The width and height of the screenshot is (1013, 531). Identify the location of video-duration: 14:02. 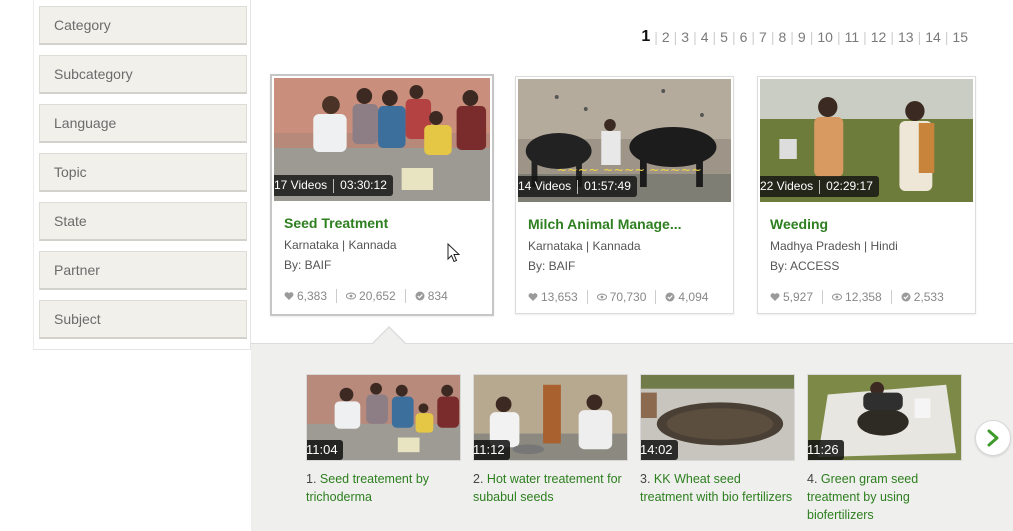
(659, 450).